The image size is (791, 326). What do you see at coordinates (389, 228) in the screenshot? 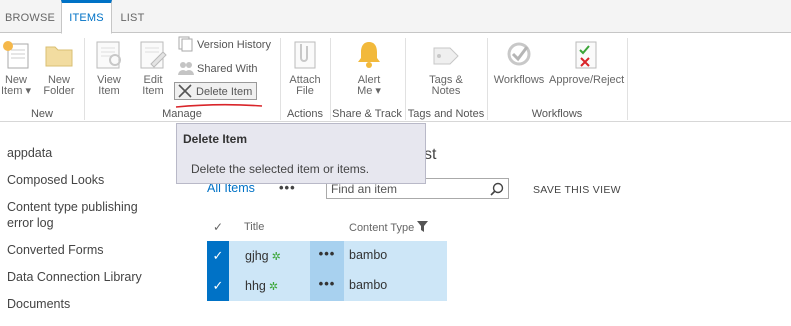
I see `column-header-content-type: Content Type` at bounding box center [389, 228].